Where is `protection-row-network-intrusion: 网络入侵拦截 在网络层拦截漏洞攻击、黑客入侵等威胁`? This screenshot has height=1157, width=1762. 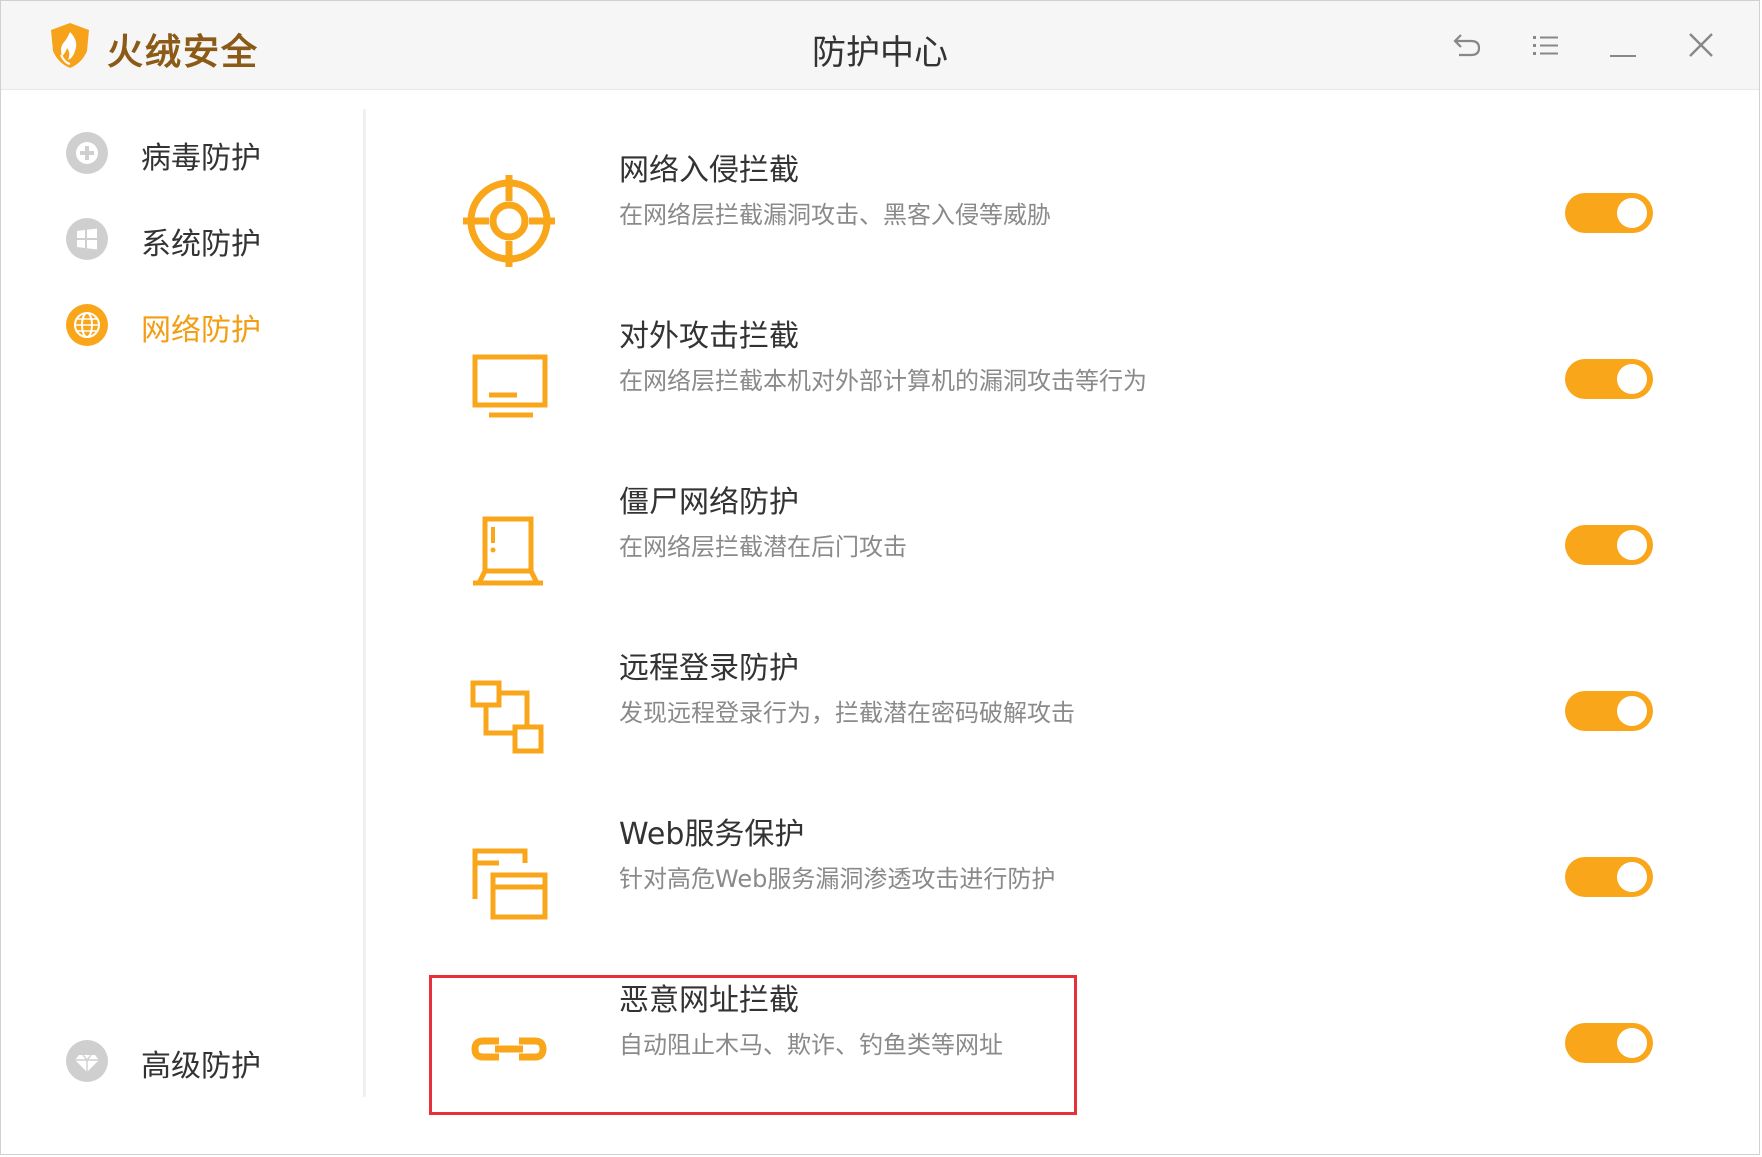
protection-row-network-intrusion: 网络入侵拦截 在网络层拦截漏洞攻击、黑客入侵等威胁 is located at coordinates (1046, 212).